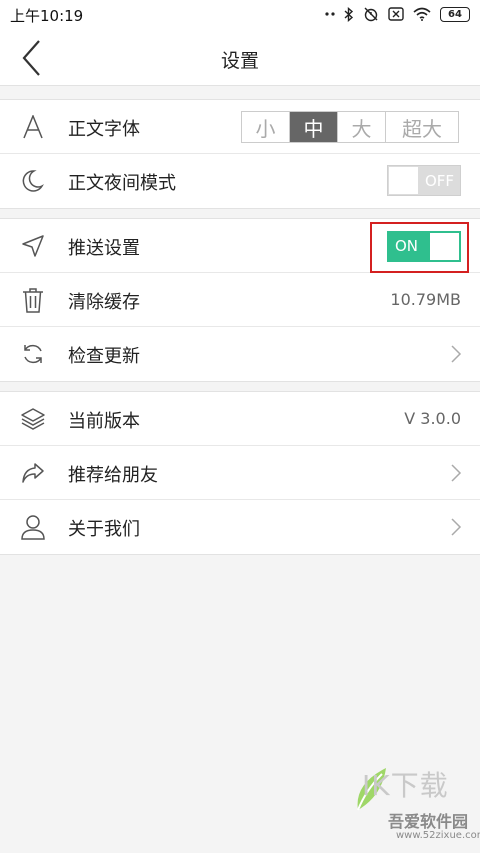 The height and width of the screenshot is (853, 480). Describe the element at coordinates (438, 835) in the screenshot. I see `watermark-url: www.52zixue.com` at that location.